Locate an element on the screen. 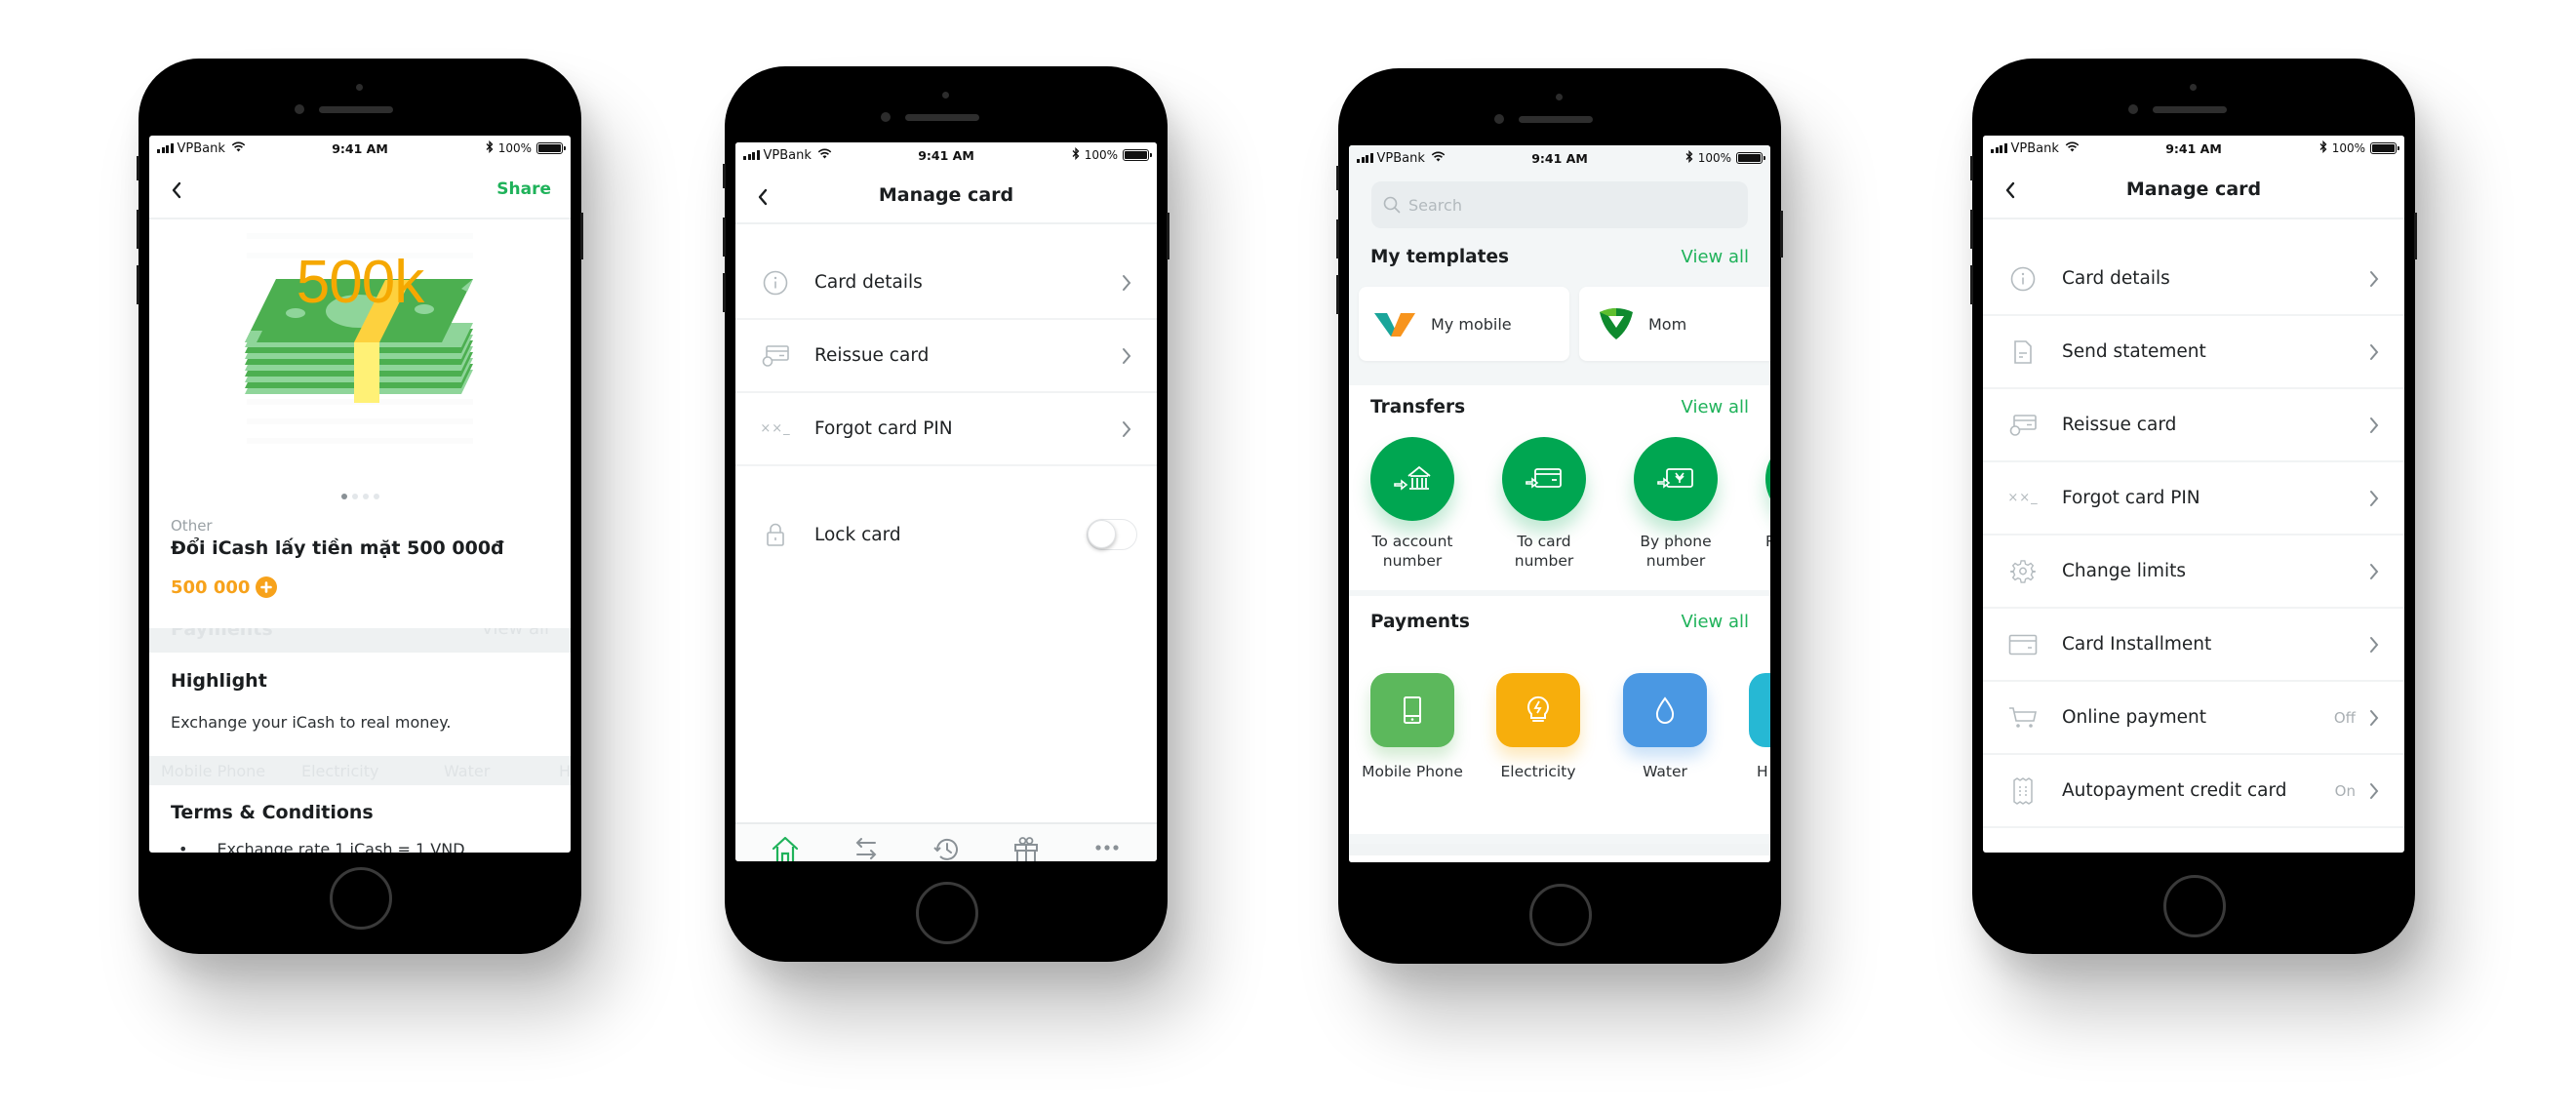 The image size is (2576, 1112). chevron-left-icon is located at coordinates (763, 197).